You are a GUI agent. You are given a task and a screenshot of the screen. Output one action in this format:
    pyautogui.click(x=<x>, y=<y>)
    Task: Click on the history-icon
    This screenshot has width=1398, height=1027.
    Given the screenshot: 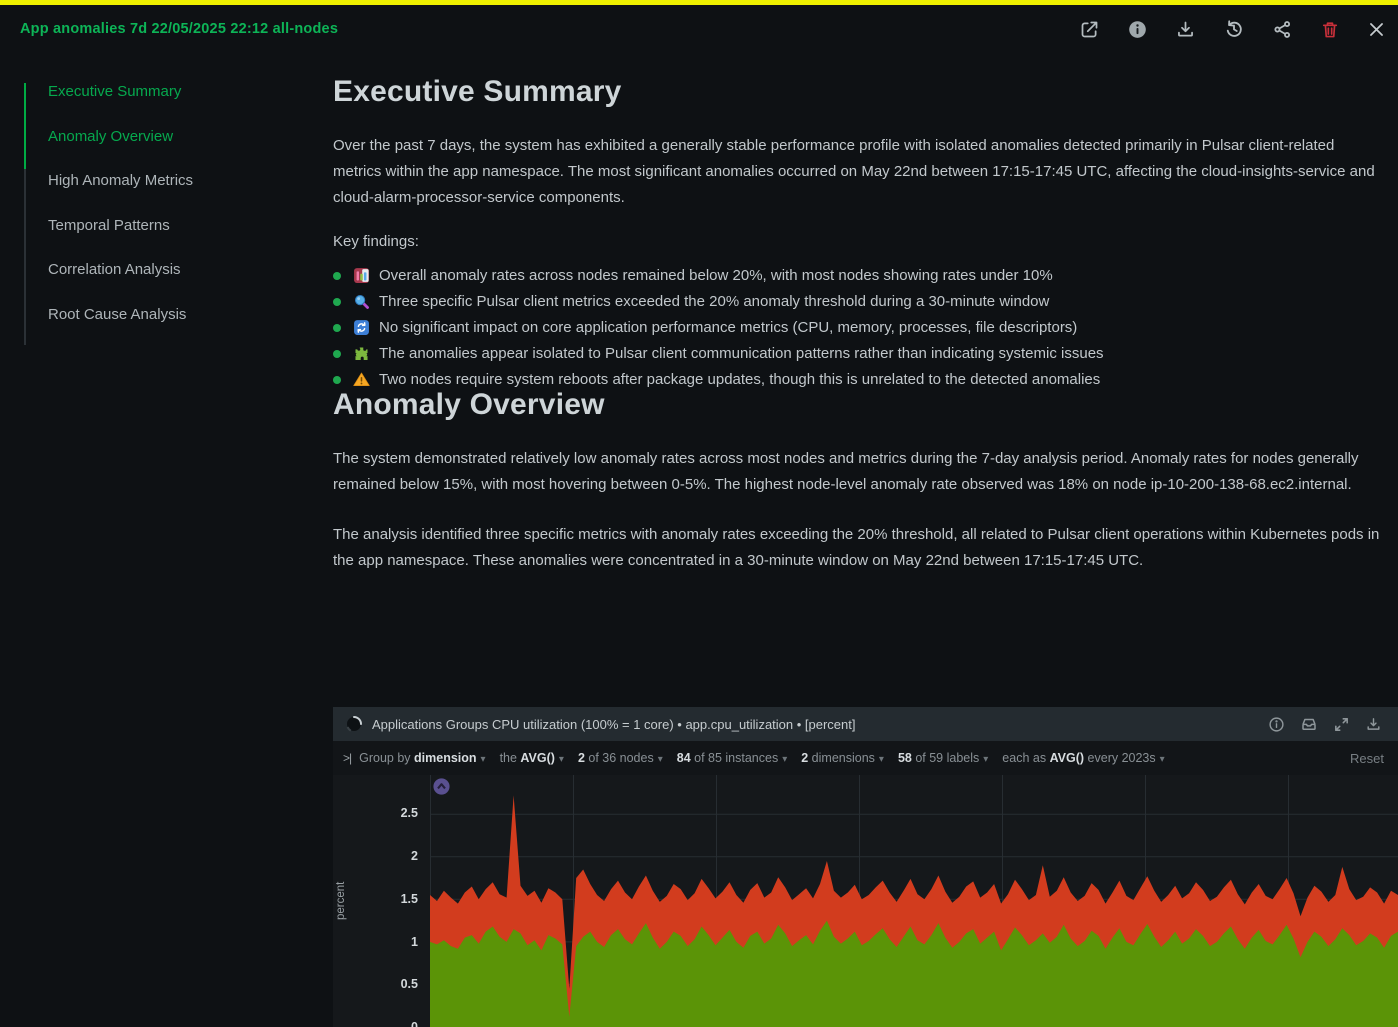 What is the action you would take?
    pyautogui.click(x=1234, y=29)
    